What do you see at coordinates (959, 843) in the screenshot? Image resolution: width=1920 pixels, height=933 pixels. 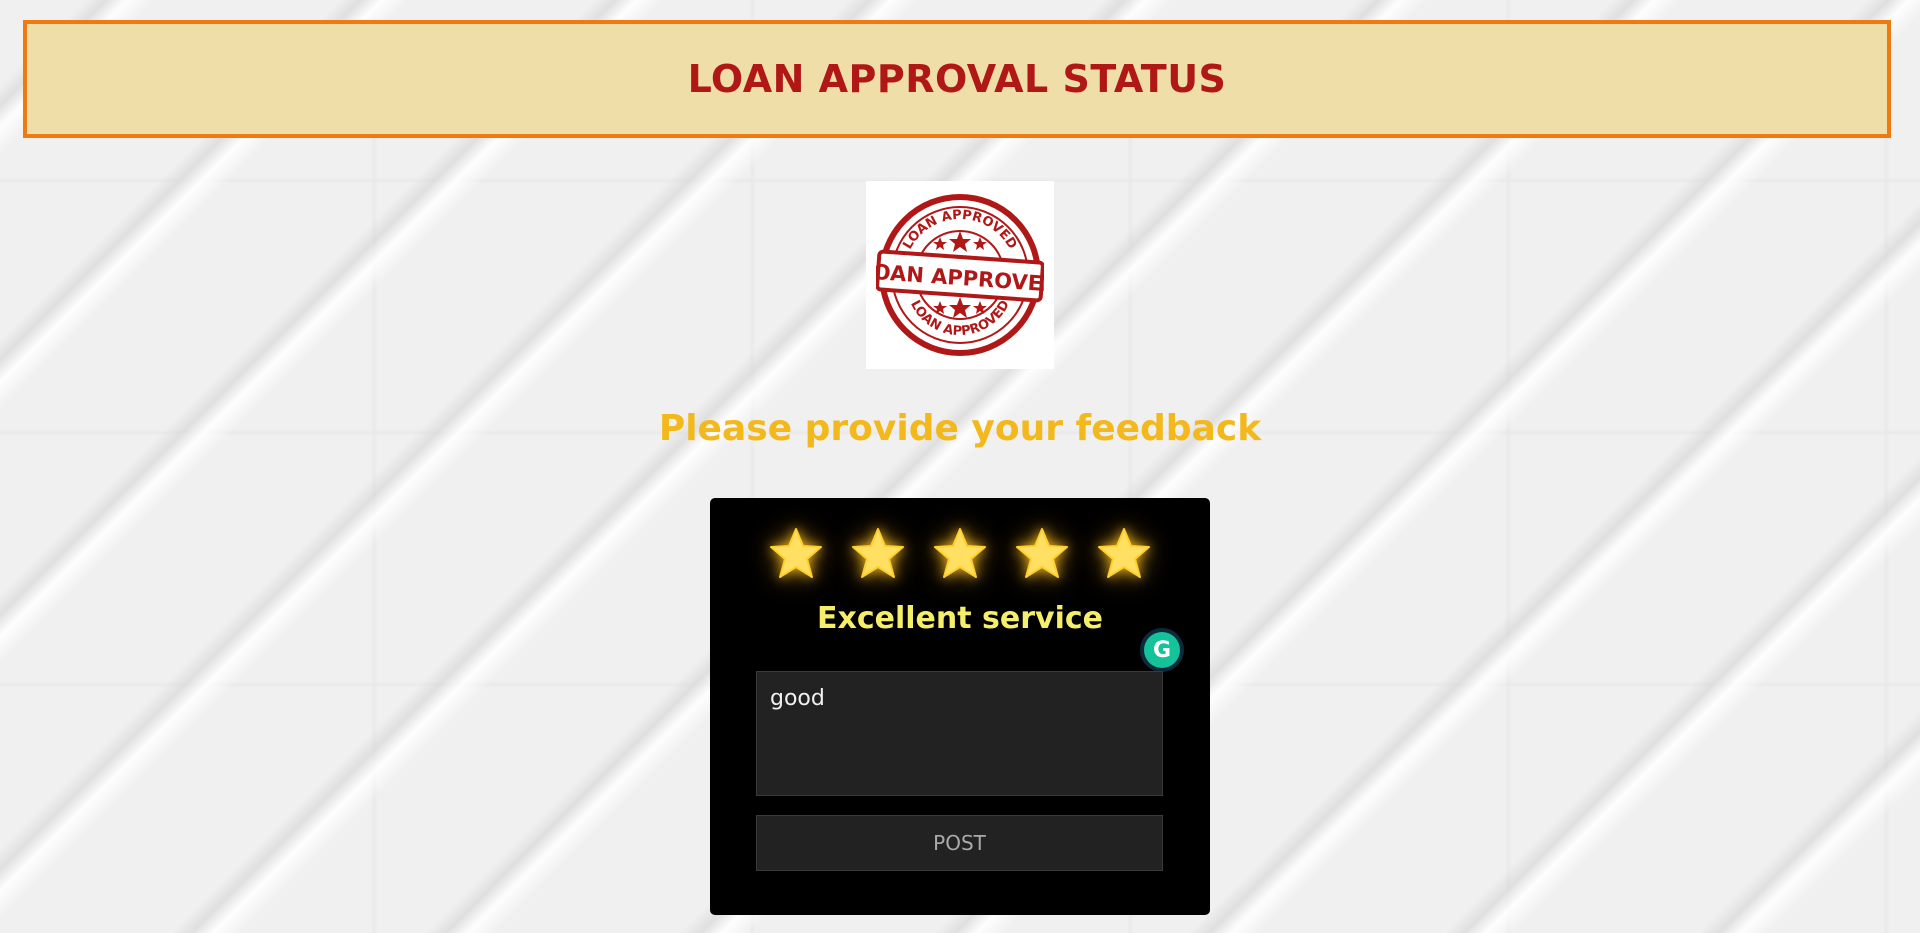 I see `post-button: POST` at bounding box center [959, 843].